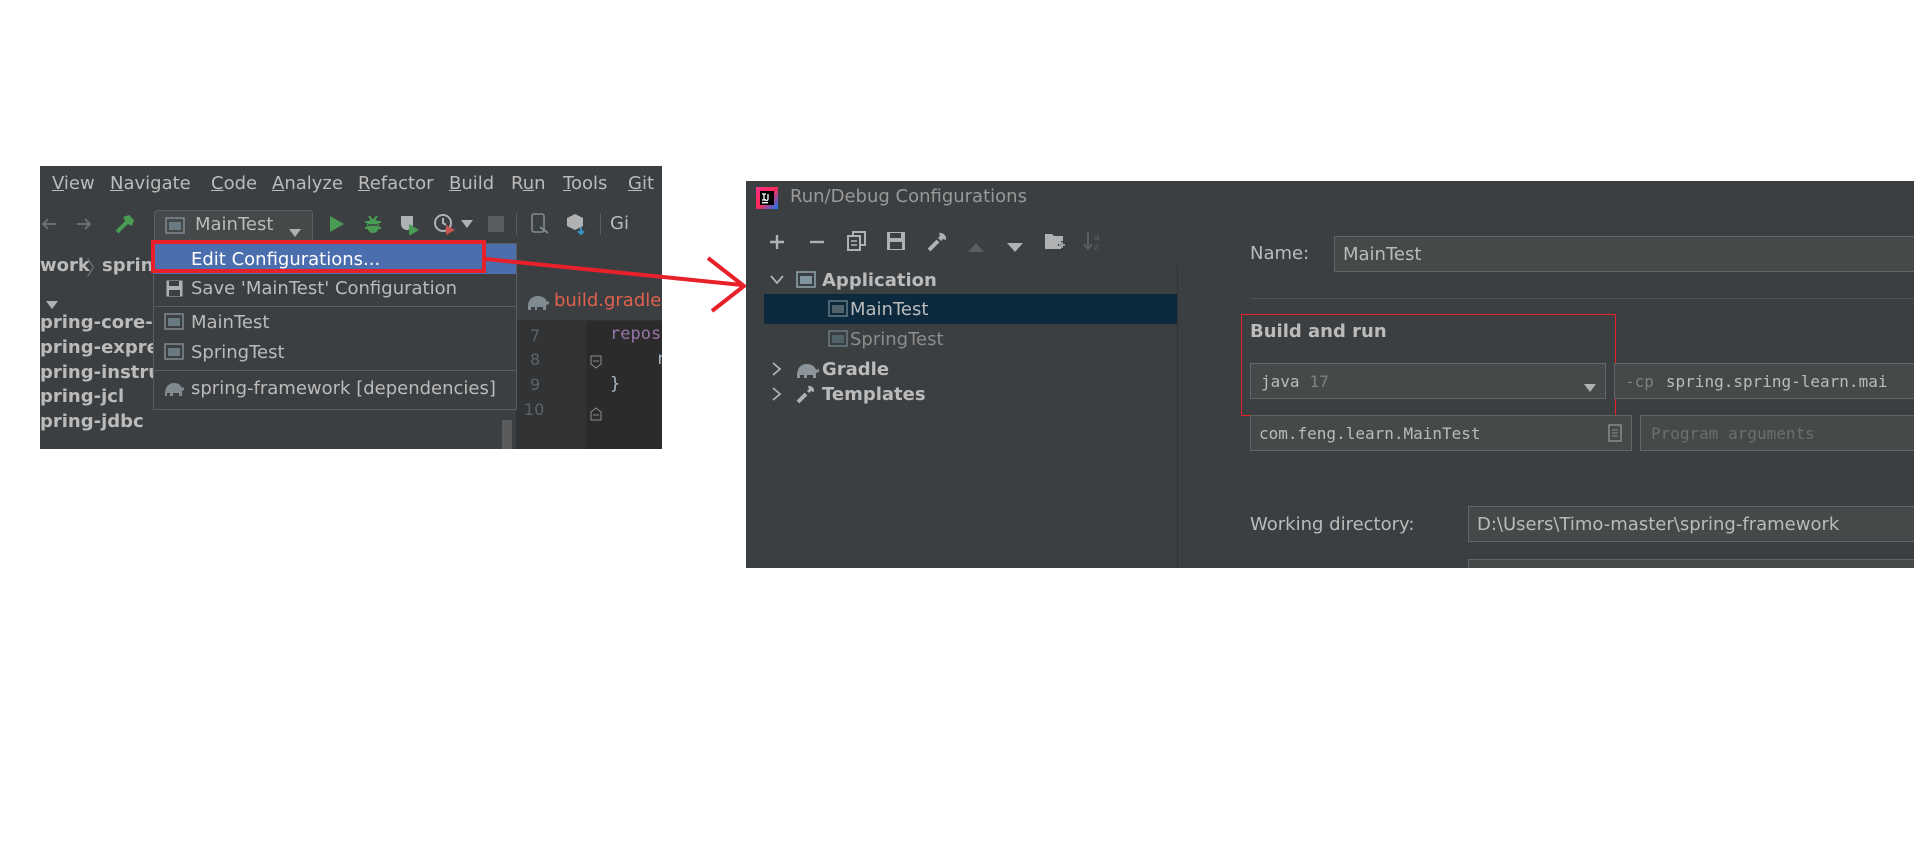 This screenshot has height=852, width=1914. I want to click on menu-run: Run, so click(528, 183).